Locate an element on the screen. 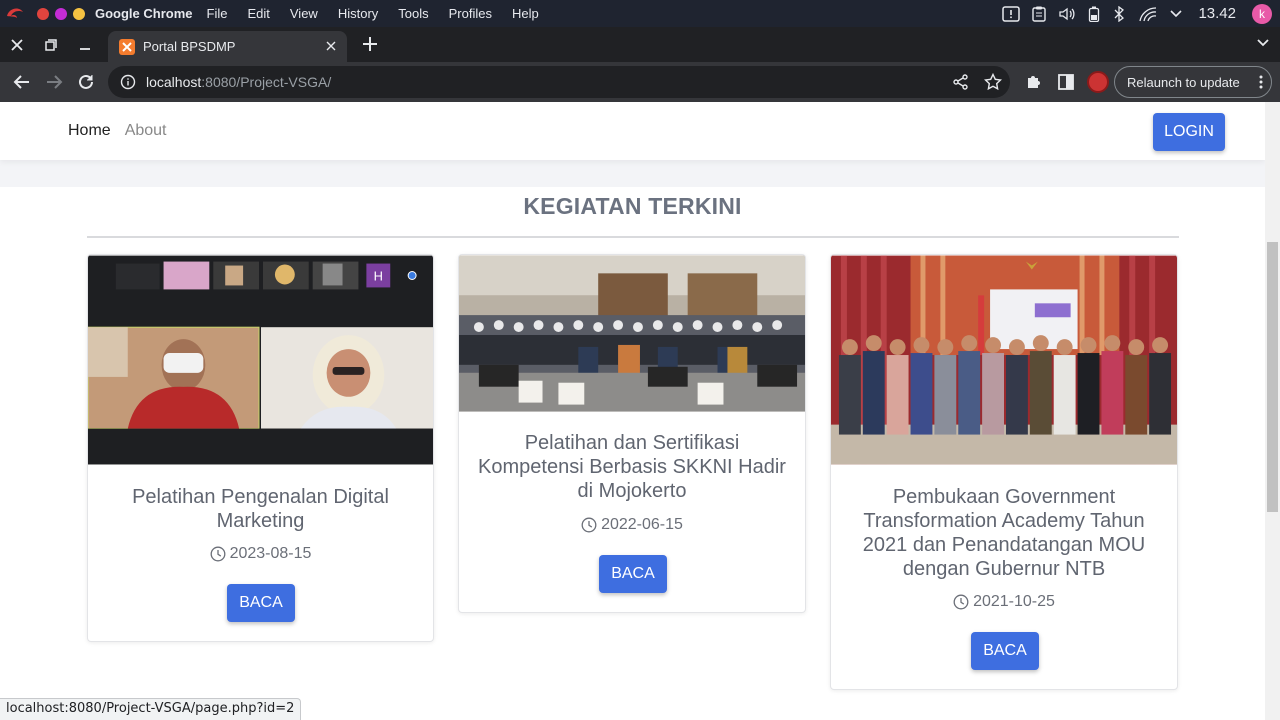 This screenshot has width=1280, height=720. relaunch-label: Relaunch to update is located at coordinates (1183, 82).